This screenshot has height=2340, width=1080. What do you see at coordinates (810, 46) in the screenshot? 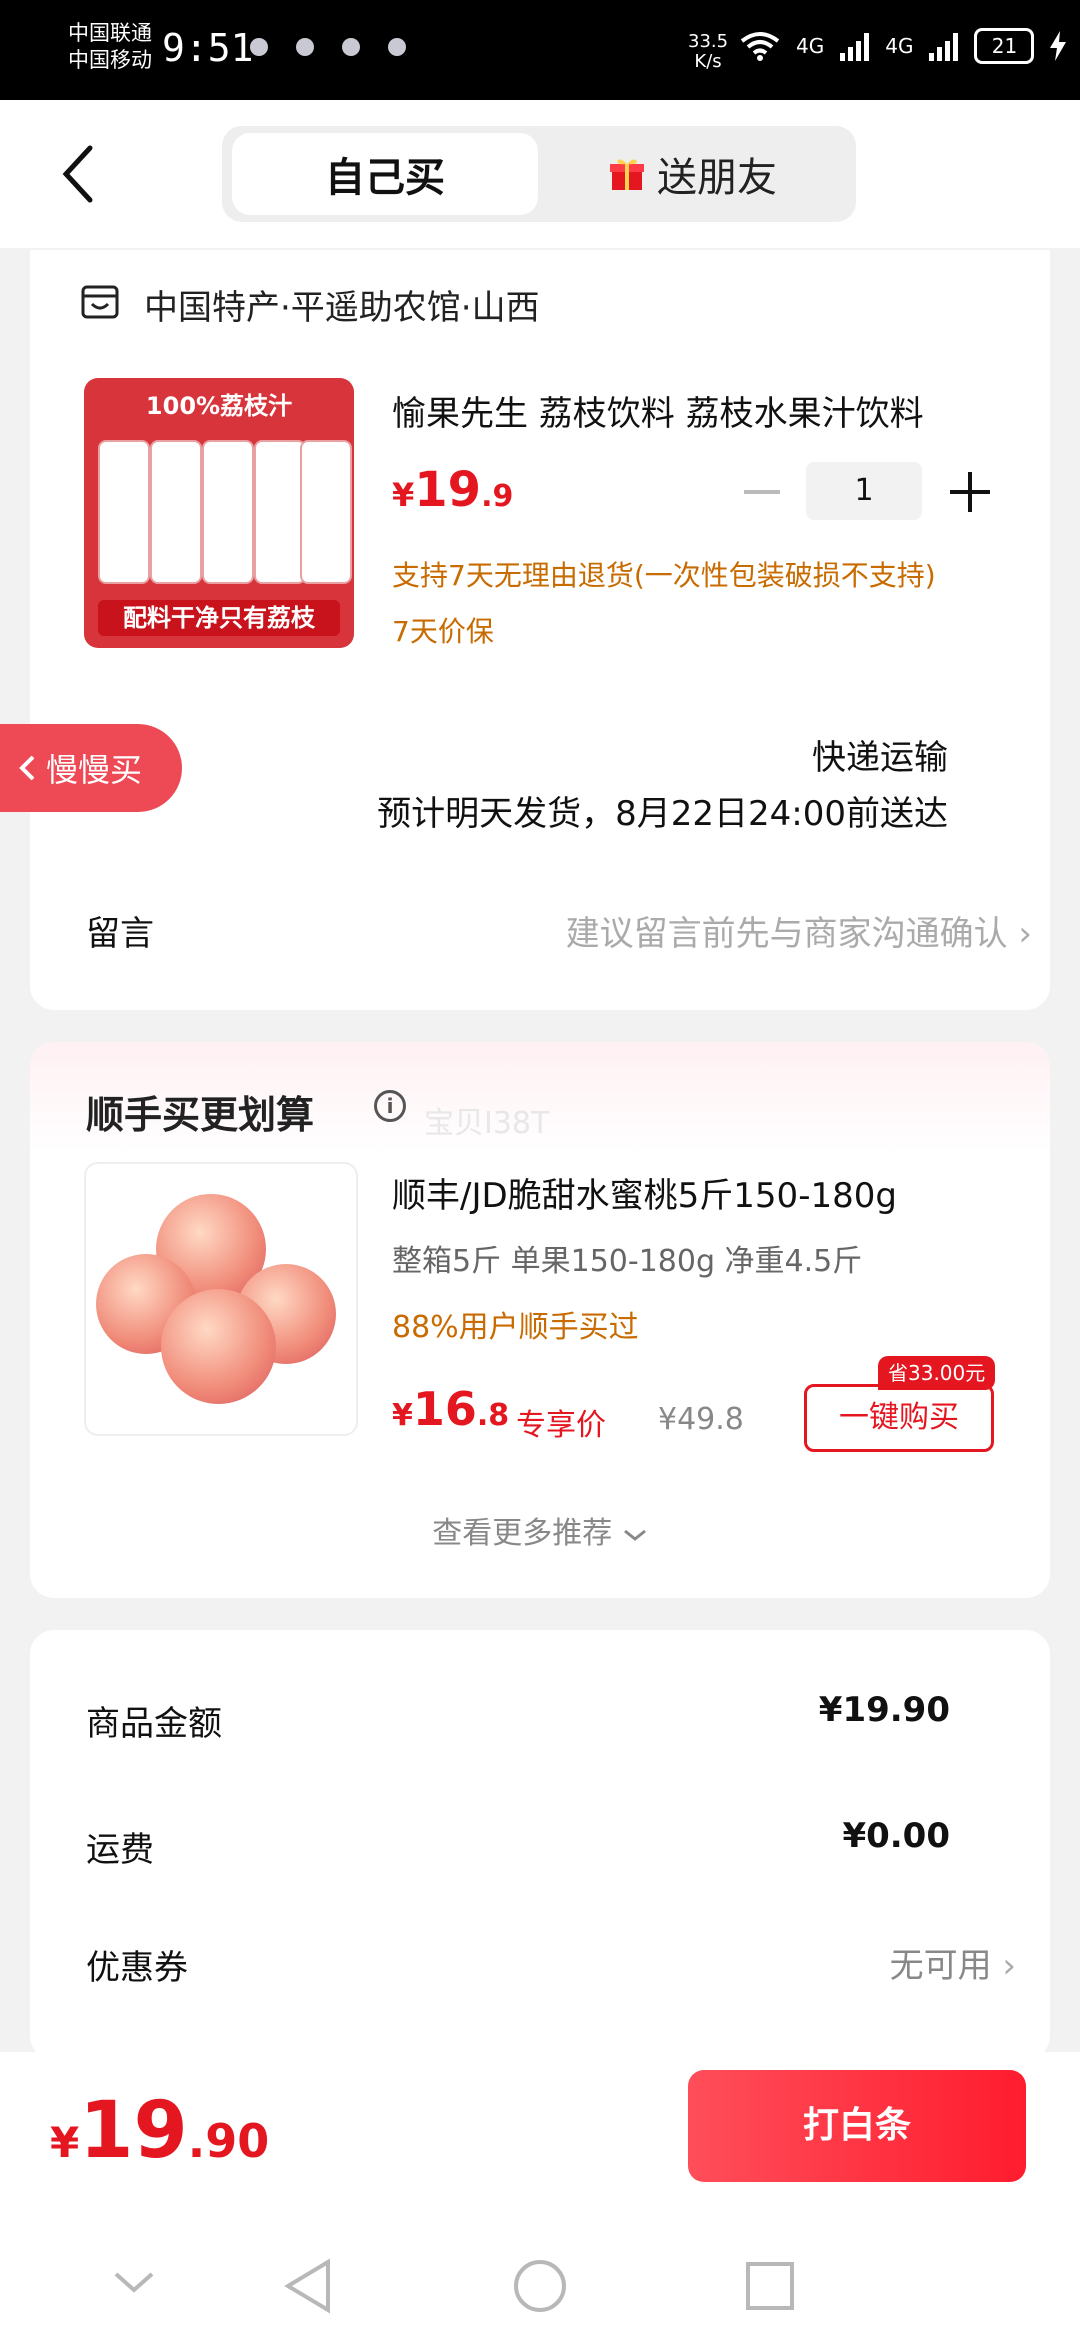
I see `network-type-1: 4G` at bounding box center [810, 46].